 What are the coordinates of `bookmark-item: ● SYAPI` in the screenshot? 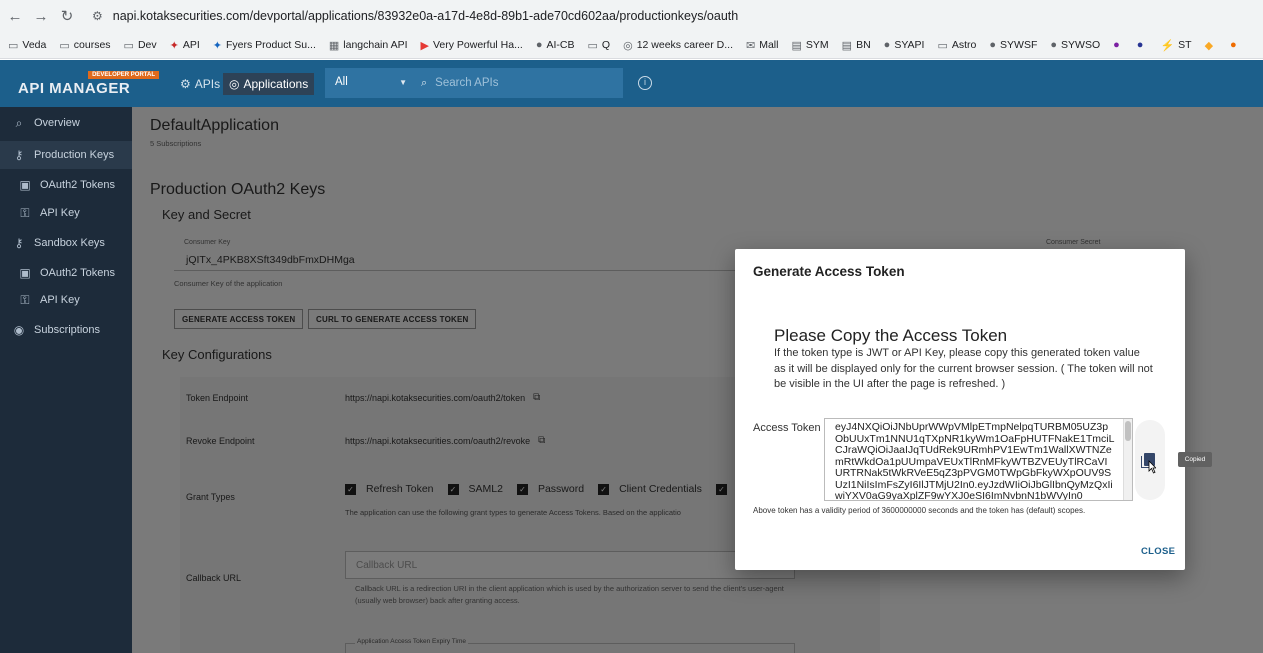 It's located at (904, 45).